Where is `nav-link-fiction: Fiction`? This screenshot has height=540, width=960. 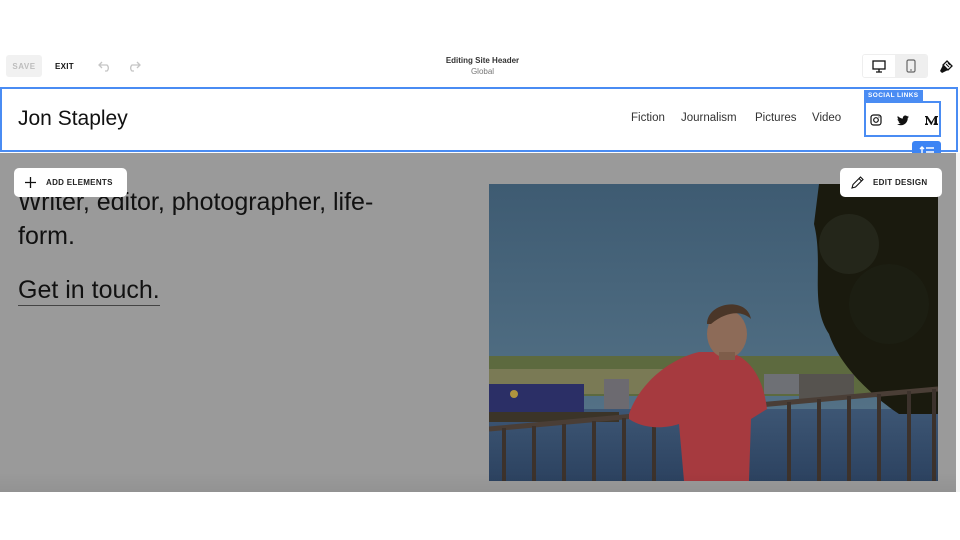
nav-link-fiction: Fiction is located at coordinates (648, 118).